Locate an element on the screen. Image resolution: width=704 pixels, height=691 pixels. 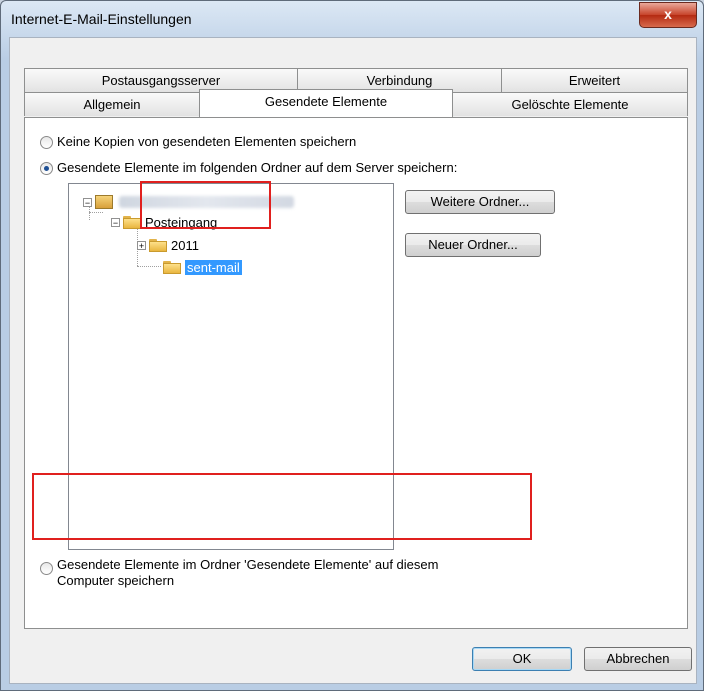
tree-node-2011: + 2011 is located at coordinates (168, 245).